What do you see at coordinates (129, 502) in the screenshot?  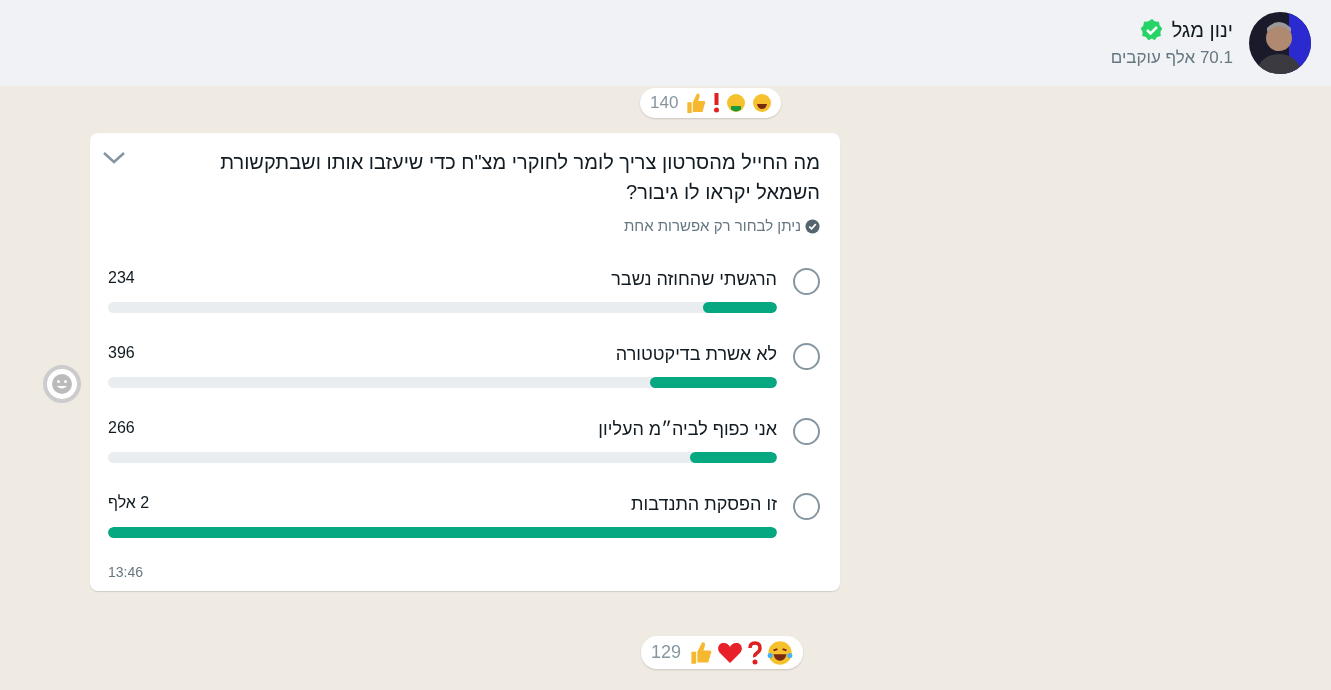 I see `vote-count: 2 אלף` at bounding box center [129, 502].